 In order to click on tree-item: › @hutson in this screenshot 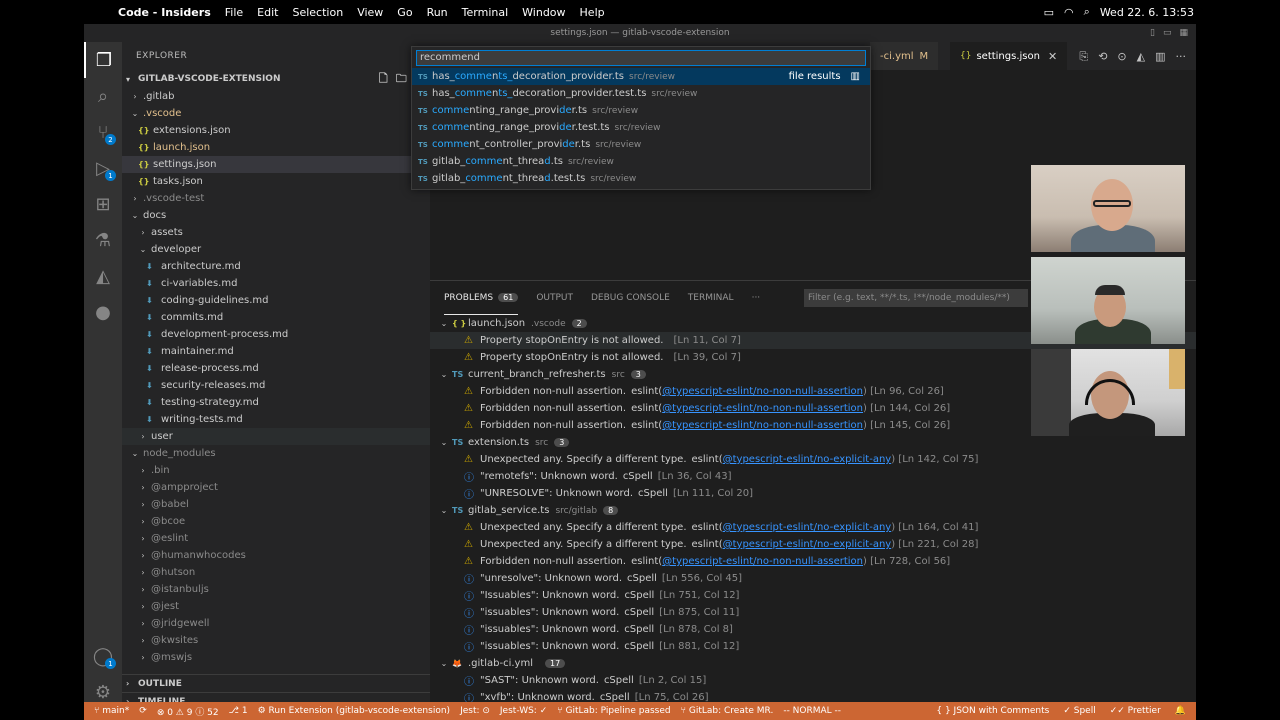, I will do `click(276, 572)`.